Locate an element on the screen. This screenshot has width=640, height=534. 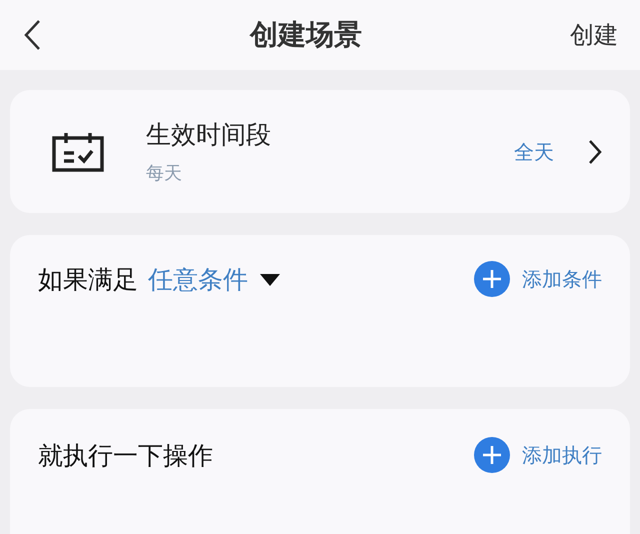
page-title: 创建场景 is located at coordinates (306, 35).